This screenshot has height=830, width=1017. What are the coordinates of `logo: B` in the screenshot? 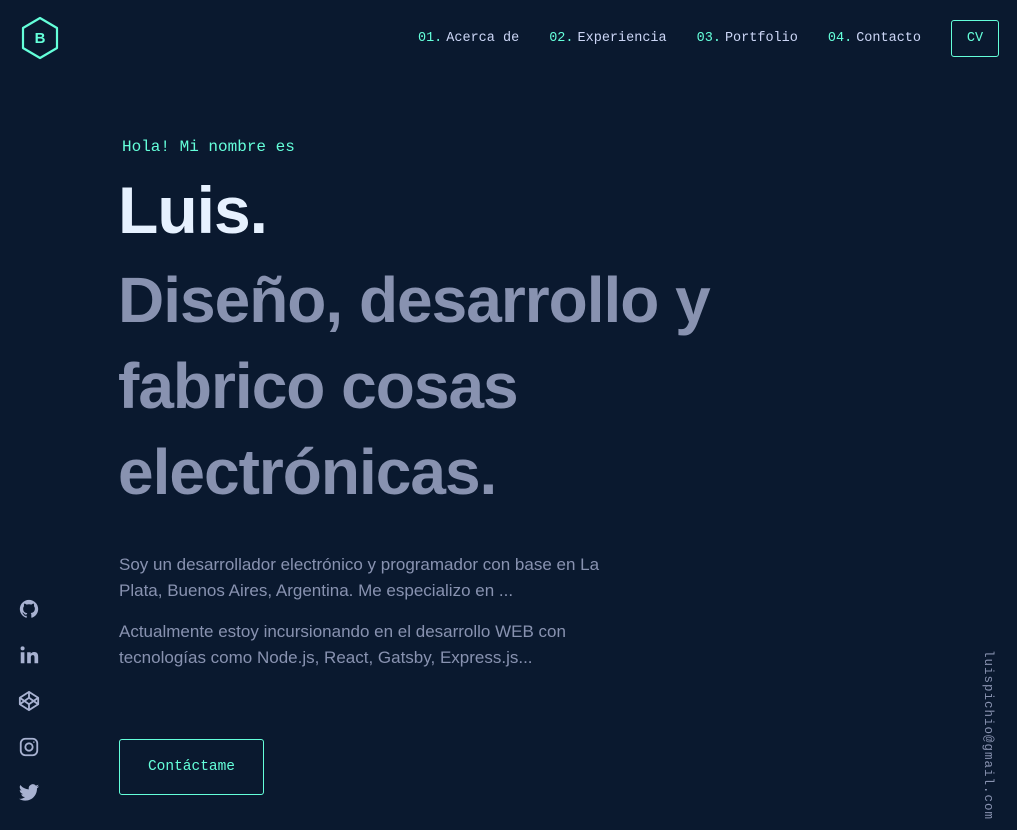 It's located at (40, 38).